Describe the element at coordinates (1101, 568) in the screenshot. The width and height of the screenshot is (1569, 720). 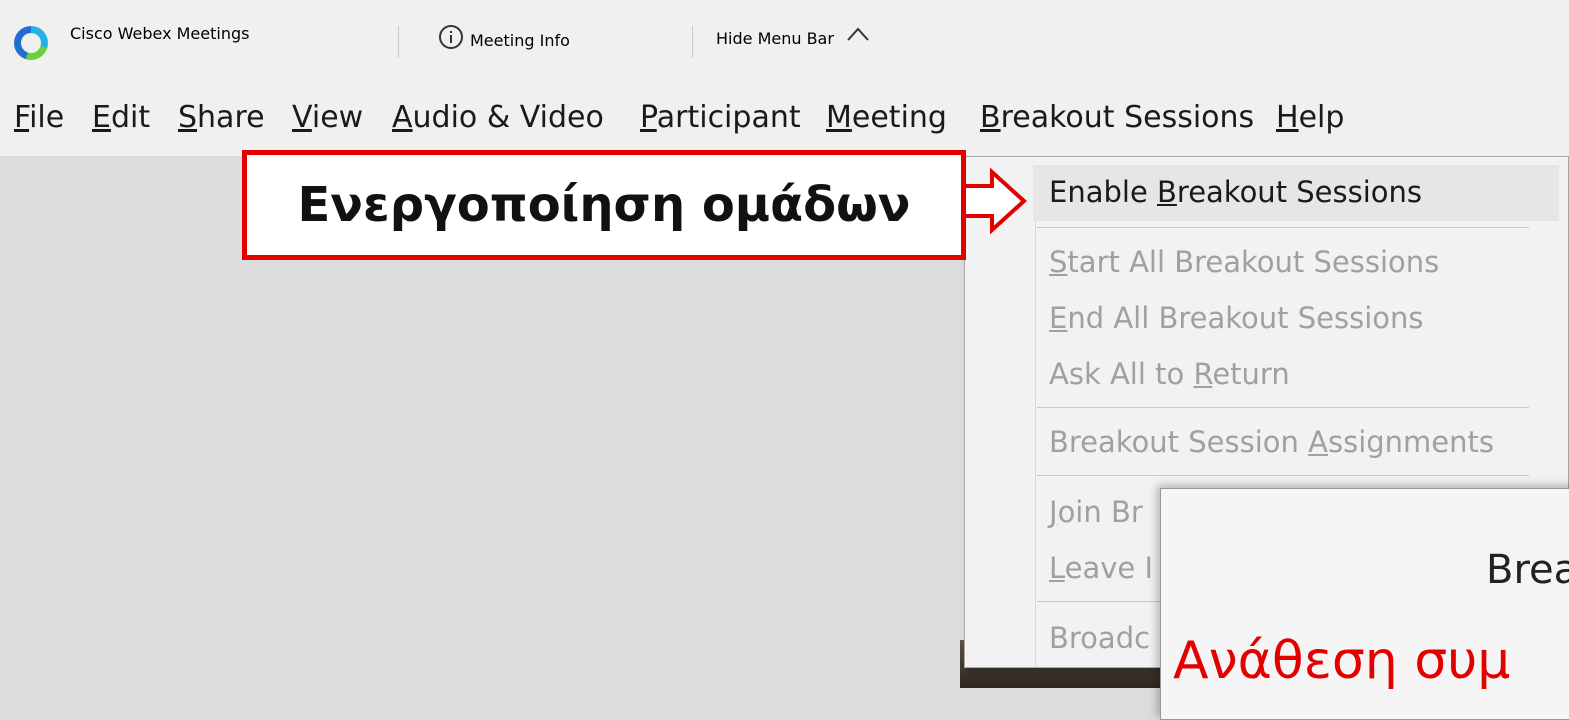
I see `menu-item-leave-breakout-session: Leave I` at that location.